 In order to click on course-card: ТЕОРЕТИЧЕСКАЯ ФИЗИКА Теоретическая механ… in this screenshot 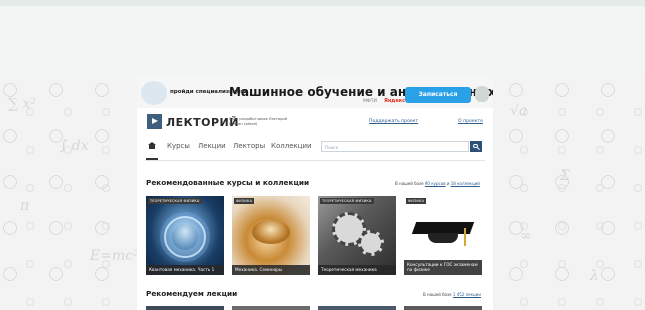, I will do `click(357, 235)`.